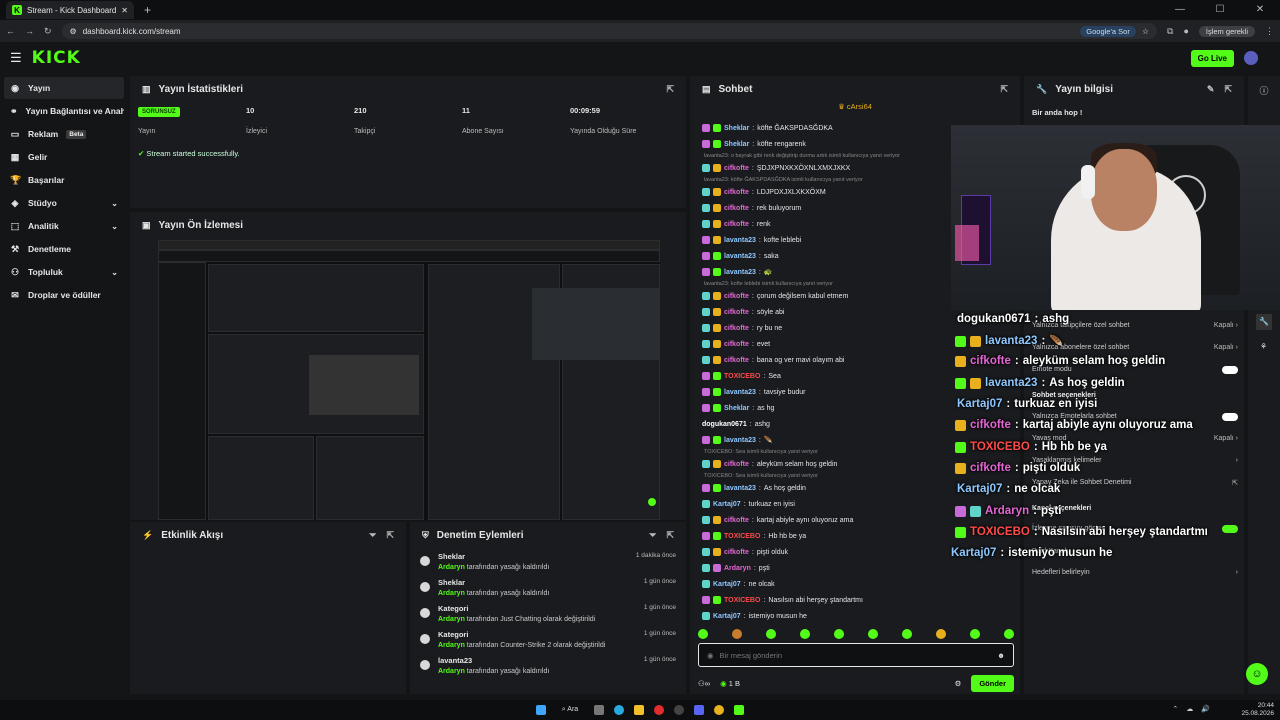 This screenshot has width=1280, height=720. I want to click on bookmark-star-icon: ☆, so click(1145, 31).